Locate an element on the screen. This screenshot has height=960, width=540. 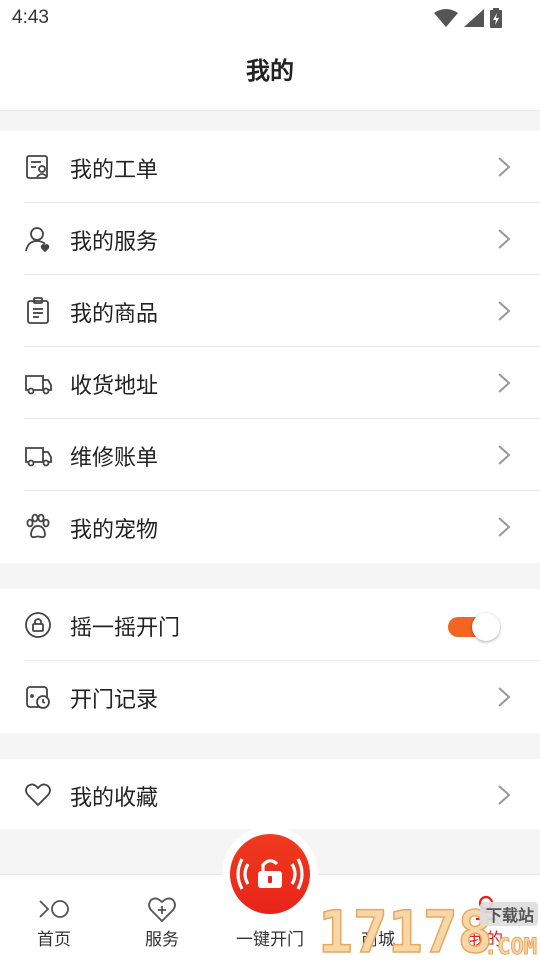
door-clock-icon is located at coordinates (38, 697).